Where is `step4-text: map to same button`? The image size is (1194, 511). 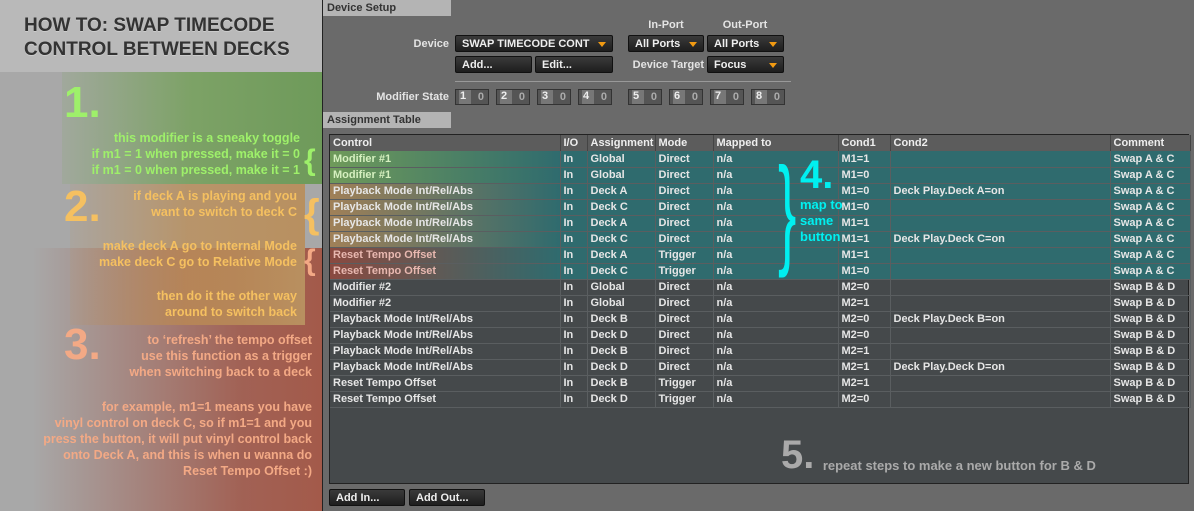
step4-text: map to same button is located at coordinates (830, 221).